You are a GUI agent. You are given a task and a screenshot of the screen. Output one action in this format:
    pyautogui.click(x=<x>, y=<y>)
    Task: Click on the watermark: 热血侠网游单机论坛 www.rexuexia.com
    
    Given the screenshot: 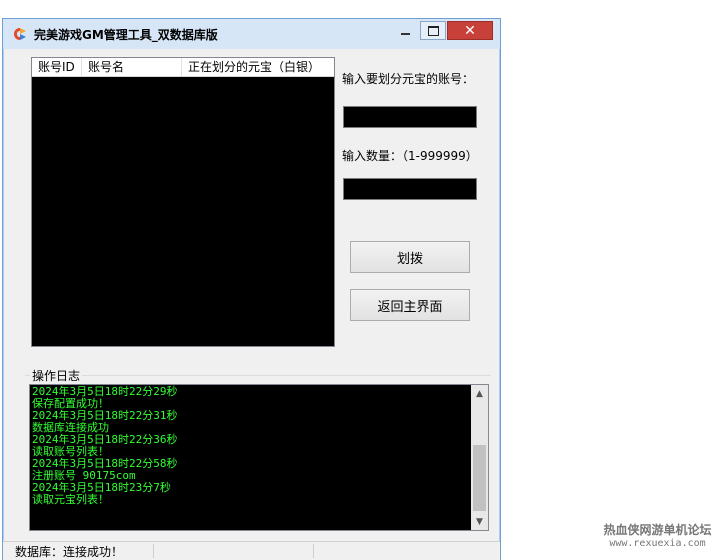 What is the action you would take?
    pyautogui.click(x=657, y=537)
    